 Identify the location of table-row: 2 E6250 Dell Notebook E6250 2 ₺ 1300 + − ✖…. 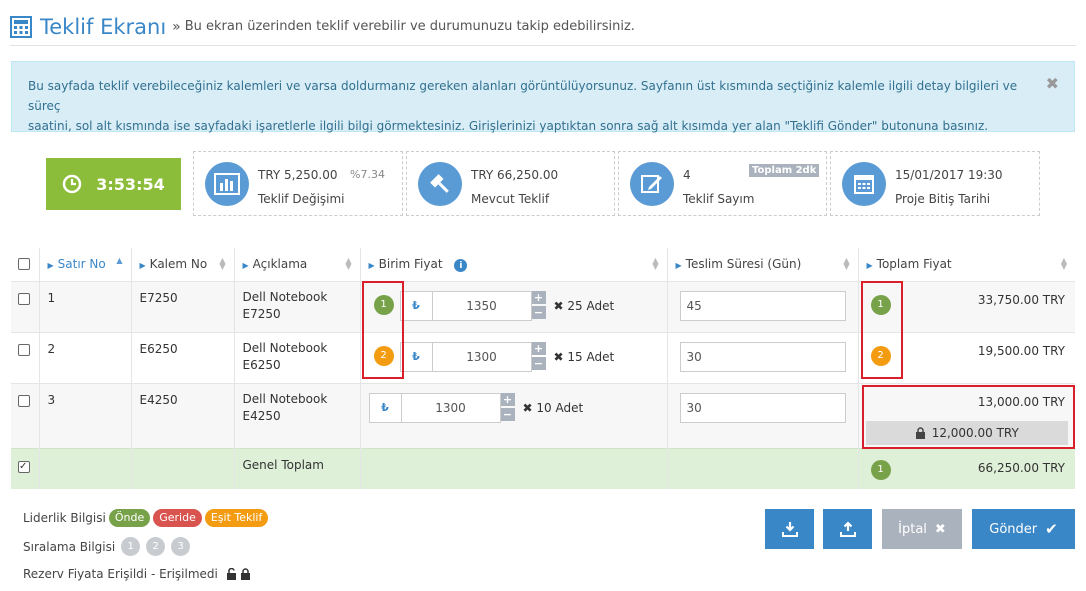
(543, 357).